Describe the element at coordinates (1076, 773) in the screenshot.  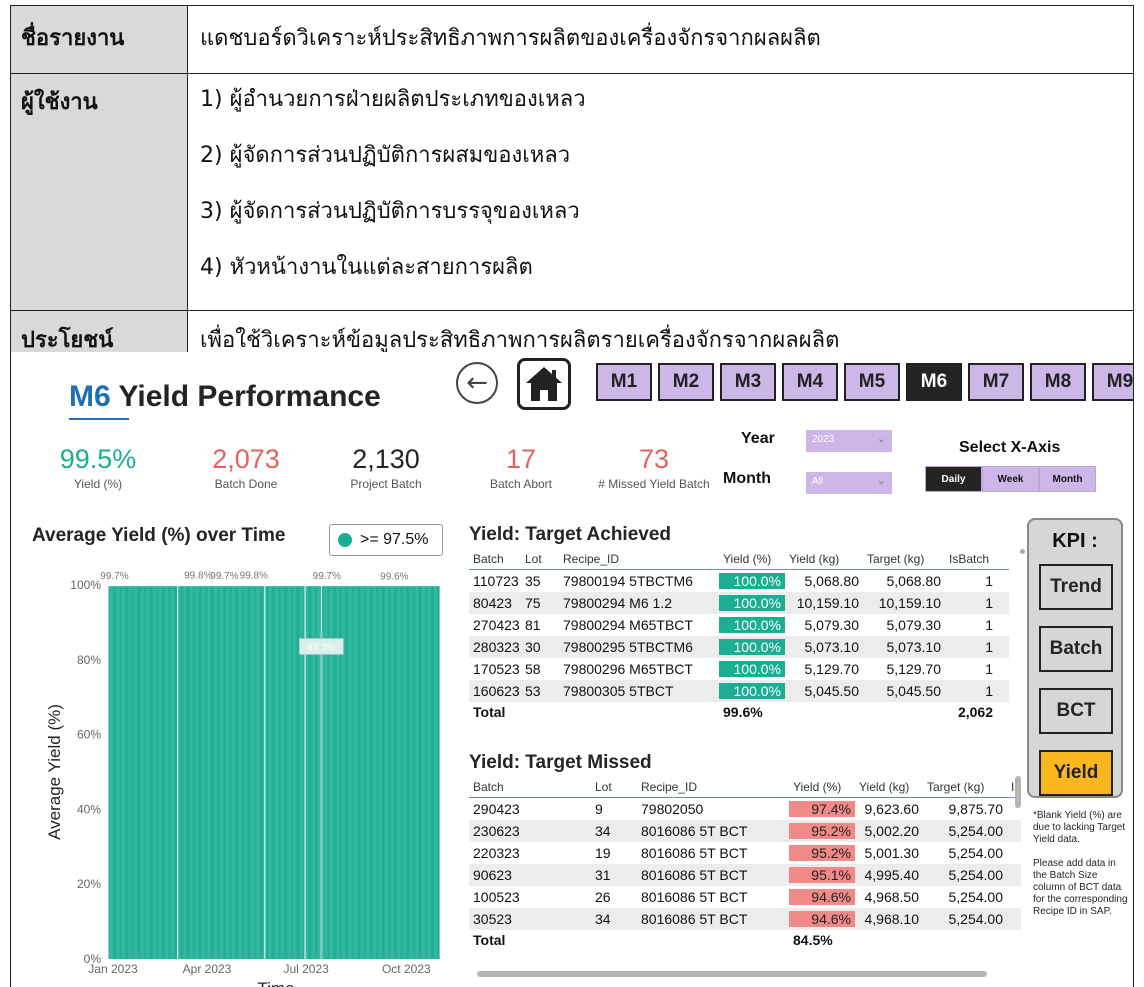
I see `kpi-yield-button: Yield` at that location.